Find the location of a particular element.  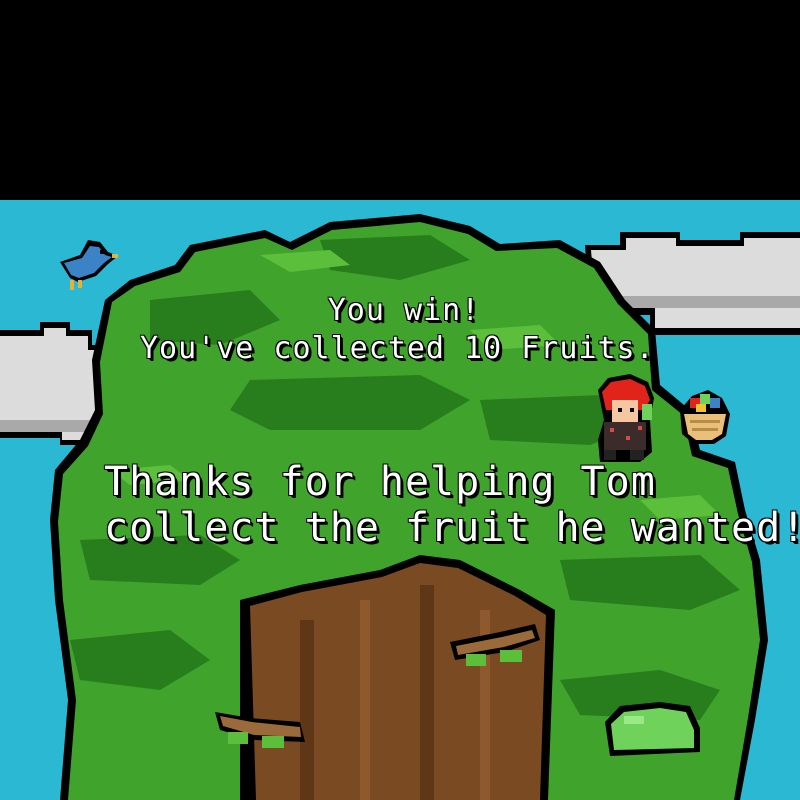

win-message: You win! is located at coordinates (404, 310).